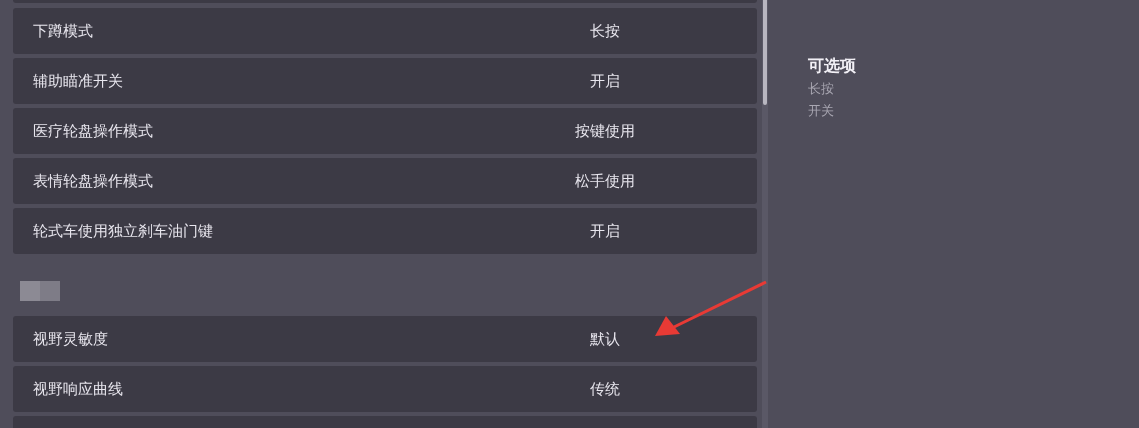 The width and height of the screenshot is (1139, 428). Describe the element at coordinates (605, 339) in the screenshot. I see `setting-value: 默认` at that location.